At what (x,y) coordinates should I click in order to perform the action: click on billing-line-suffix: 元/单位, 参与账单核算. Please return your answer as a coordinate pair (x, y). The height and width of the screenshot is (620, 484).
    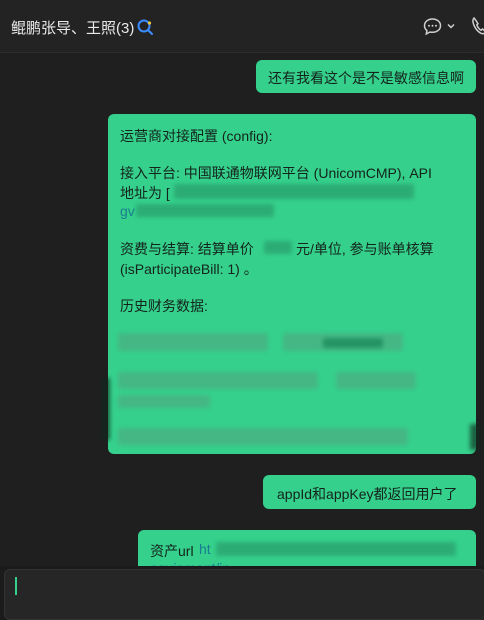
    Looking at the image, I should click on (365, 249).